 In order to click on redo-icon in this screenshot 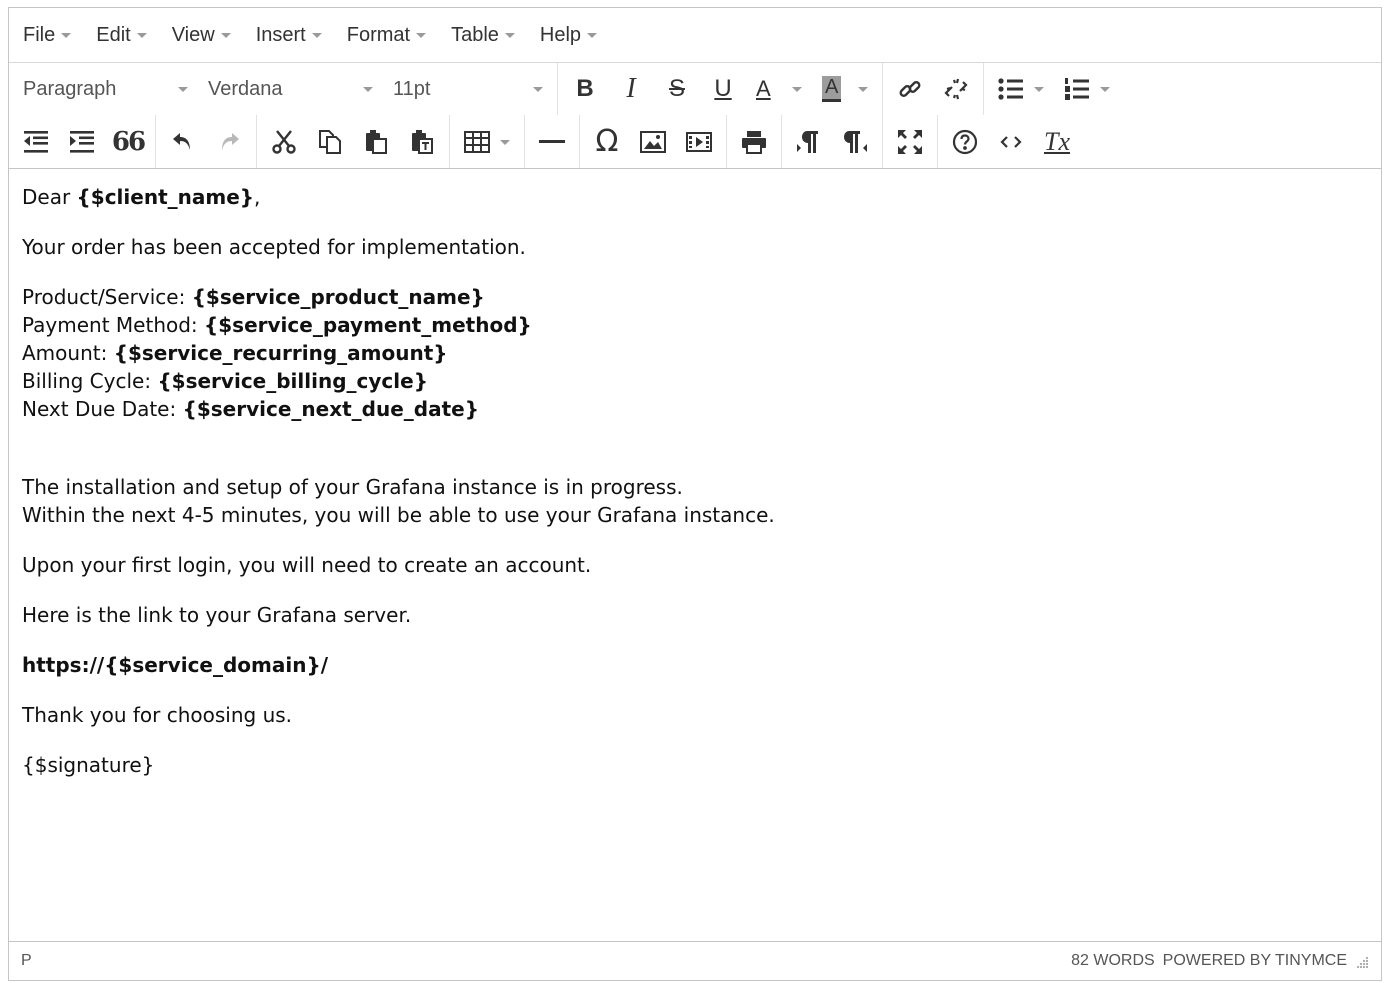, I will do `click(230, 141)`.